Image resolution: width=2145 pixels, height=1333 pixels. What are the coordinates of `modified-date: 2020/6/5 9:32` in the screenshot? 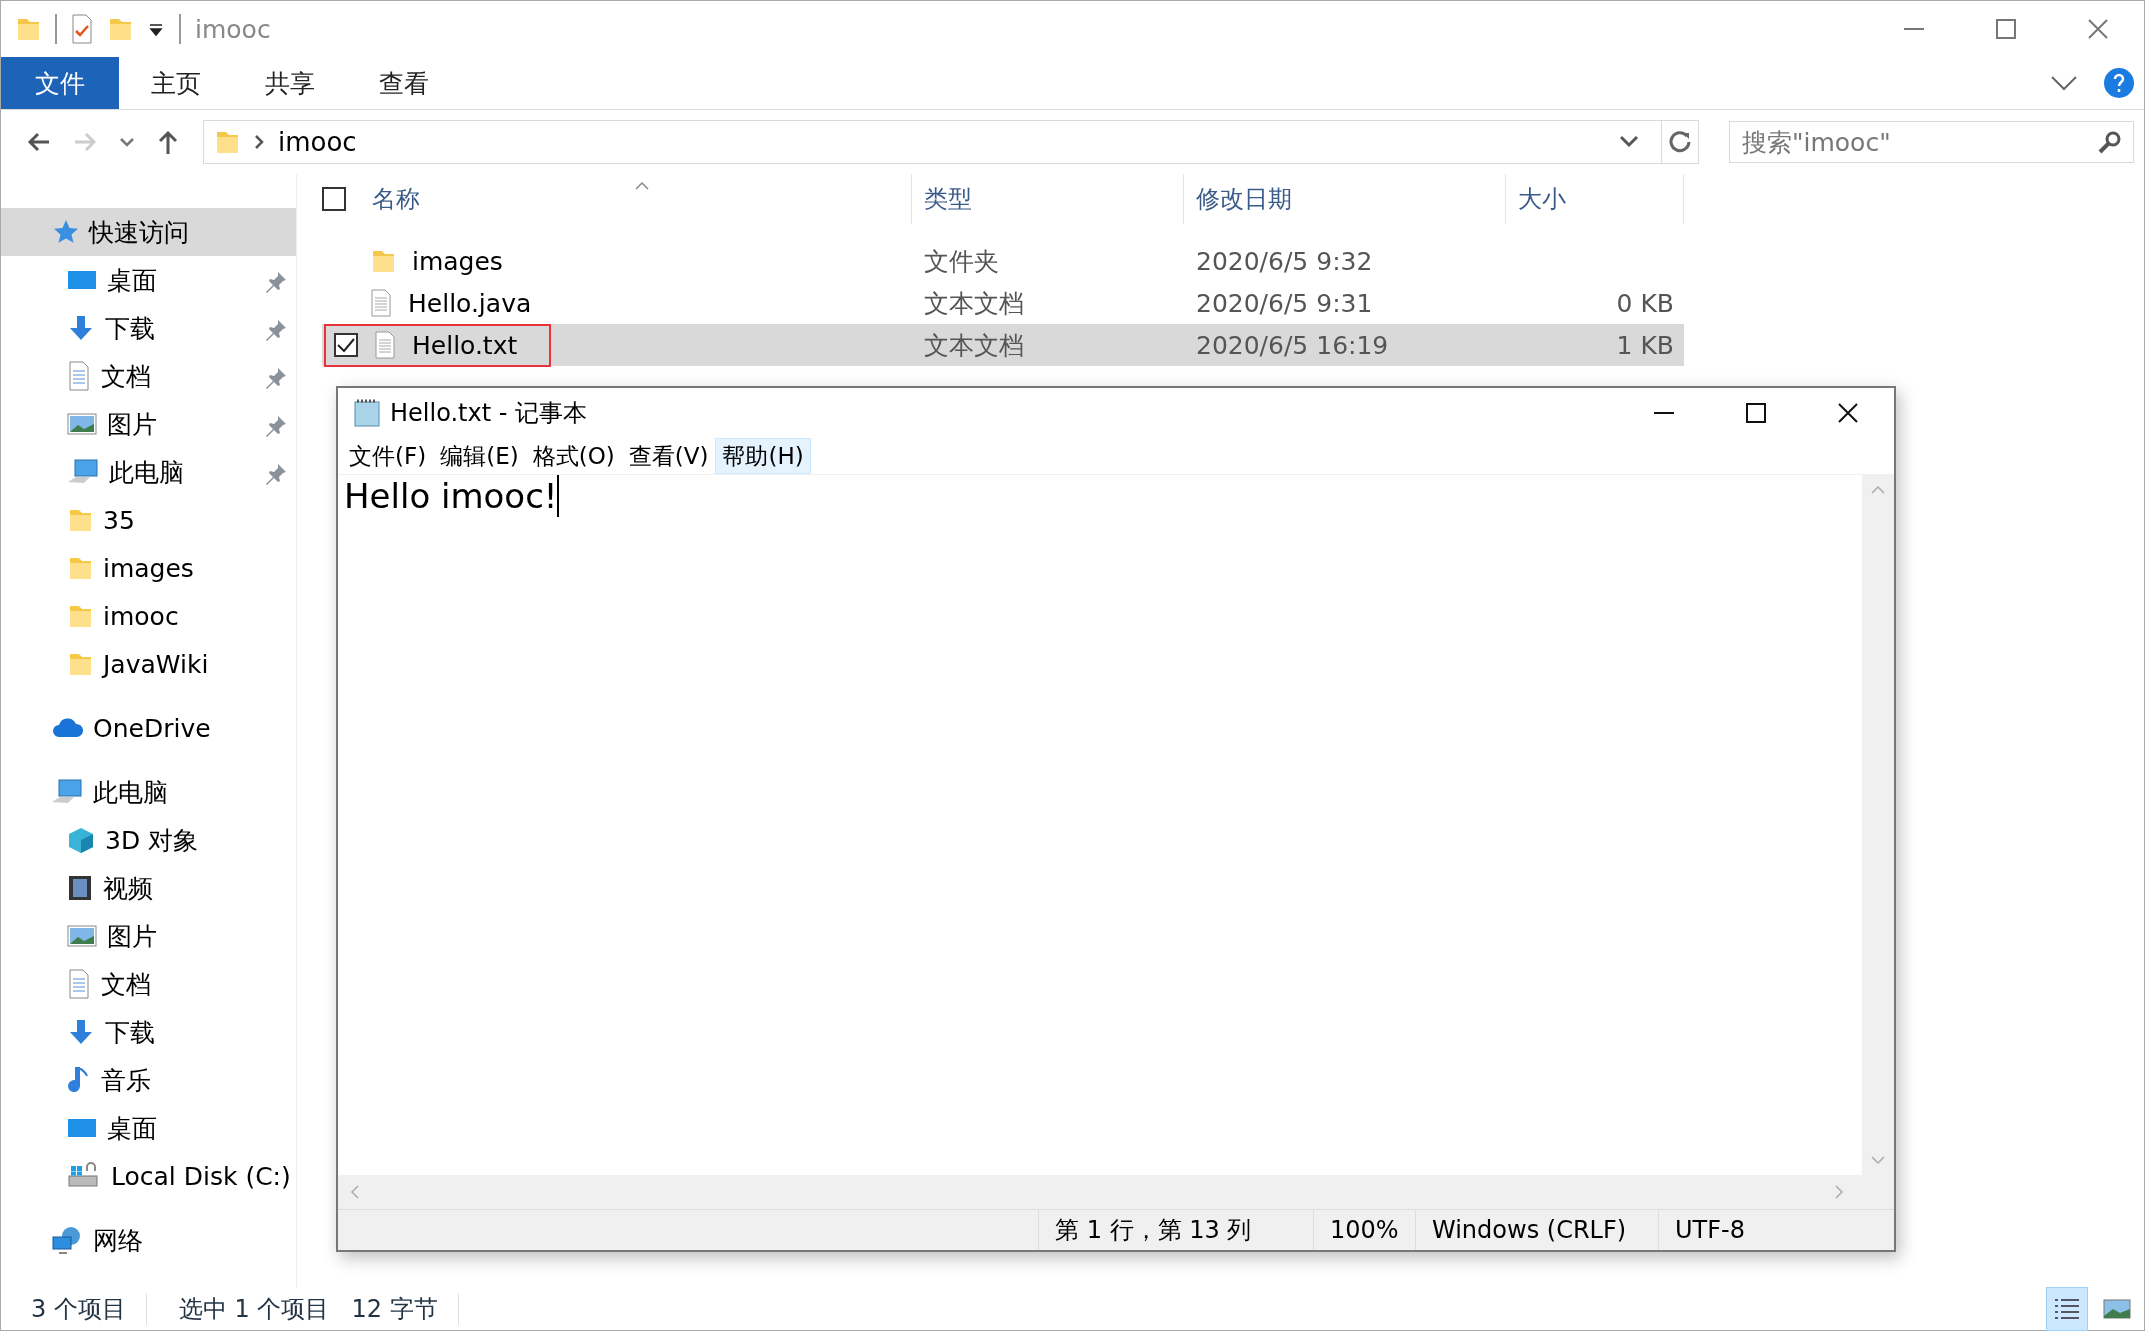 It's located at (1284, 261).